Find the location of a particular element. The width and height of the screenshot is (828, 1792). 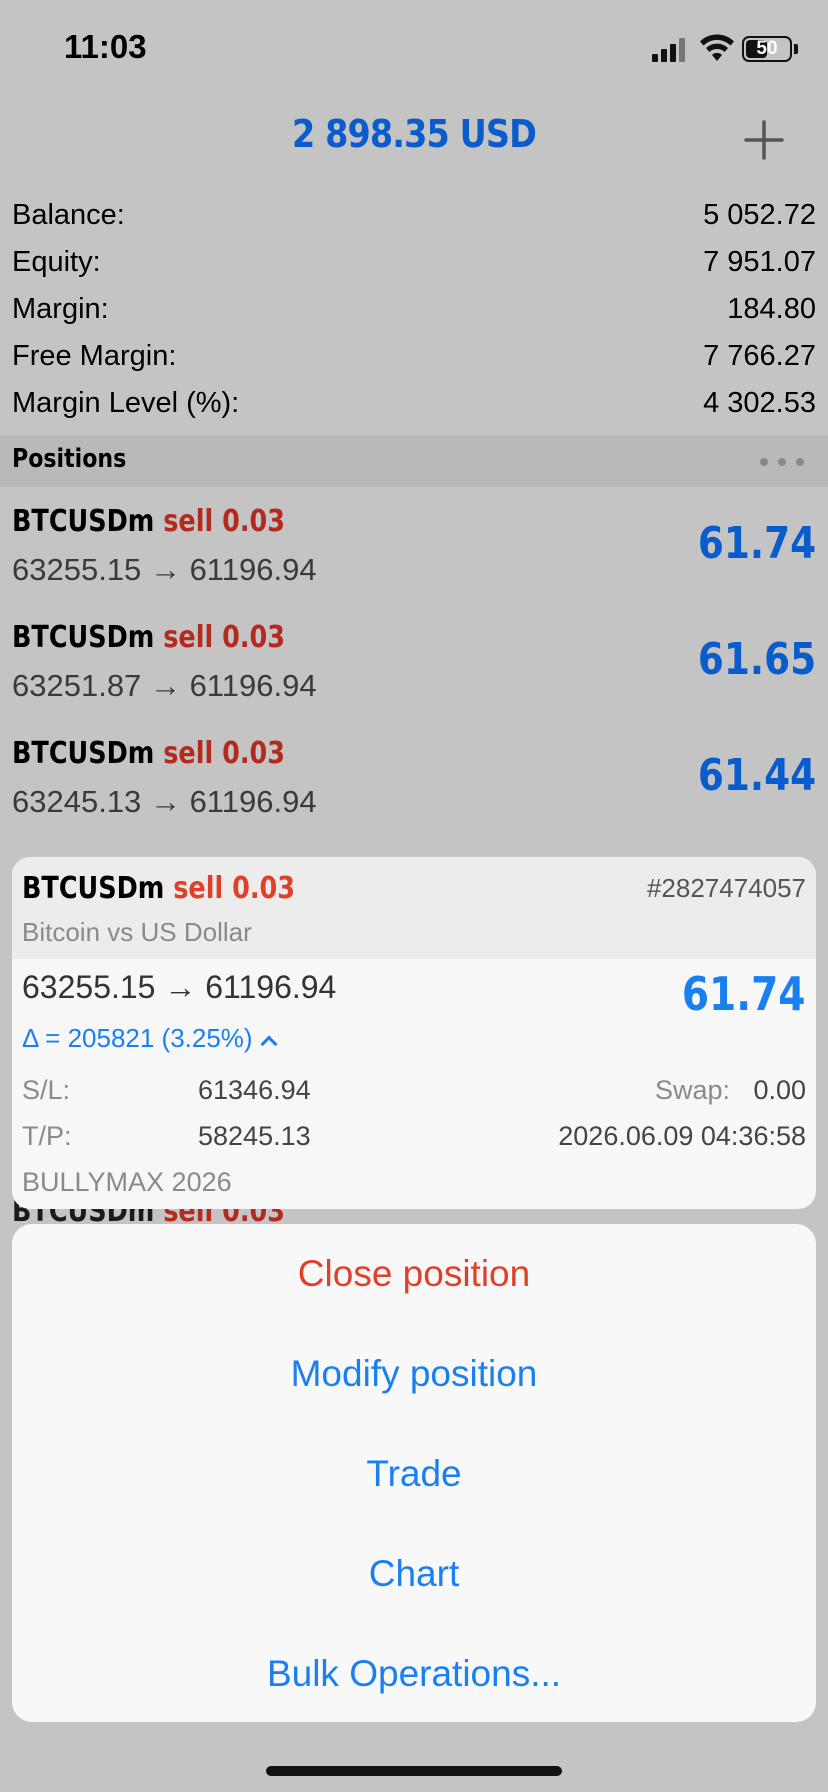

sl-label: S/L: is located at coordinates (46, 1090).